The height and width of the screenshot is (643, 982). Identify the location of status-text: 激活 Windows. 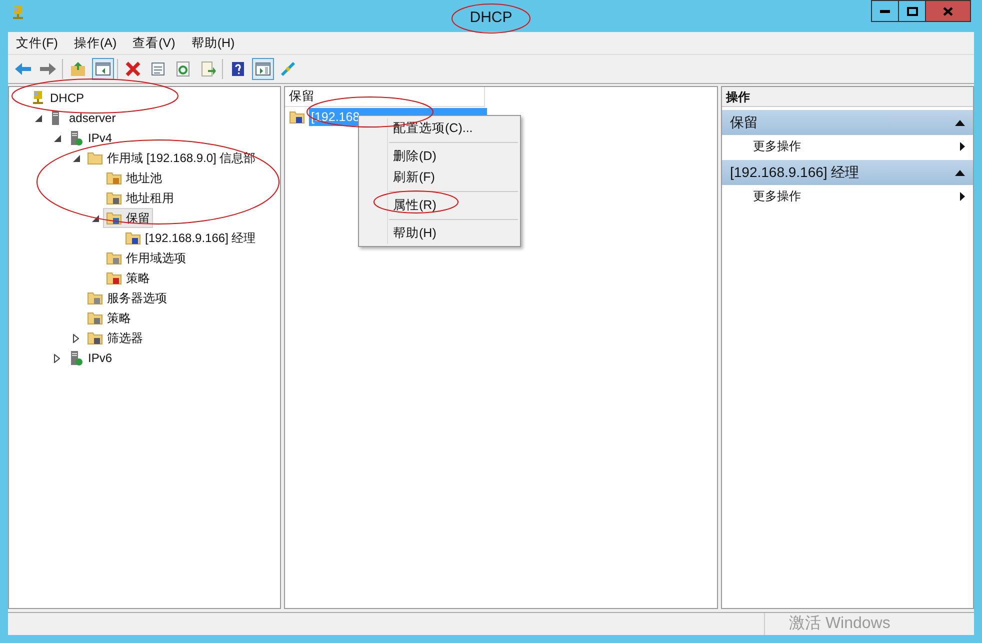
(839, 624).